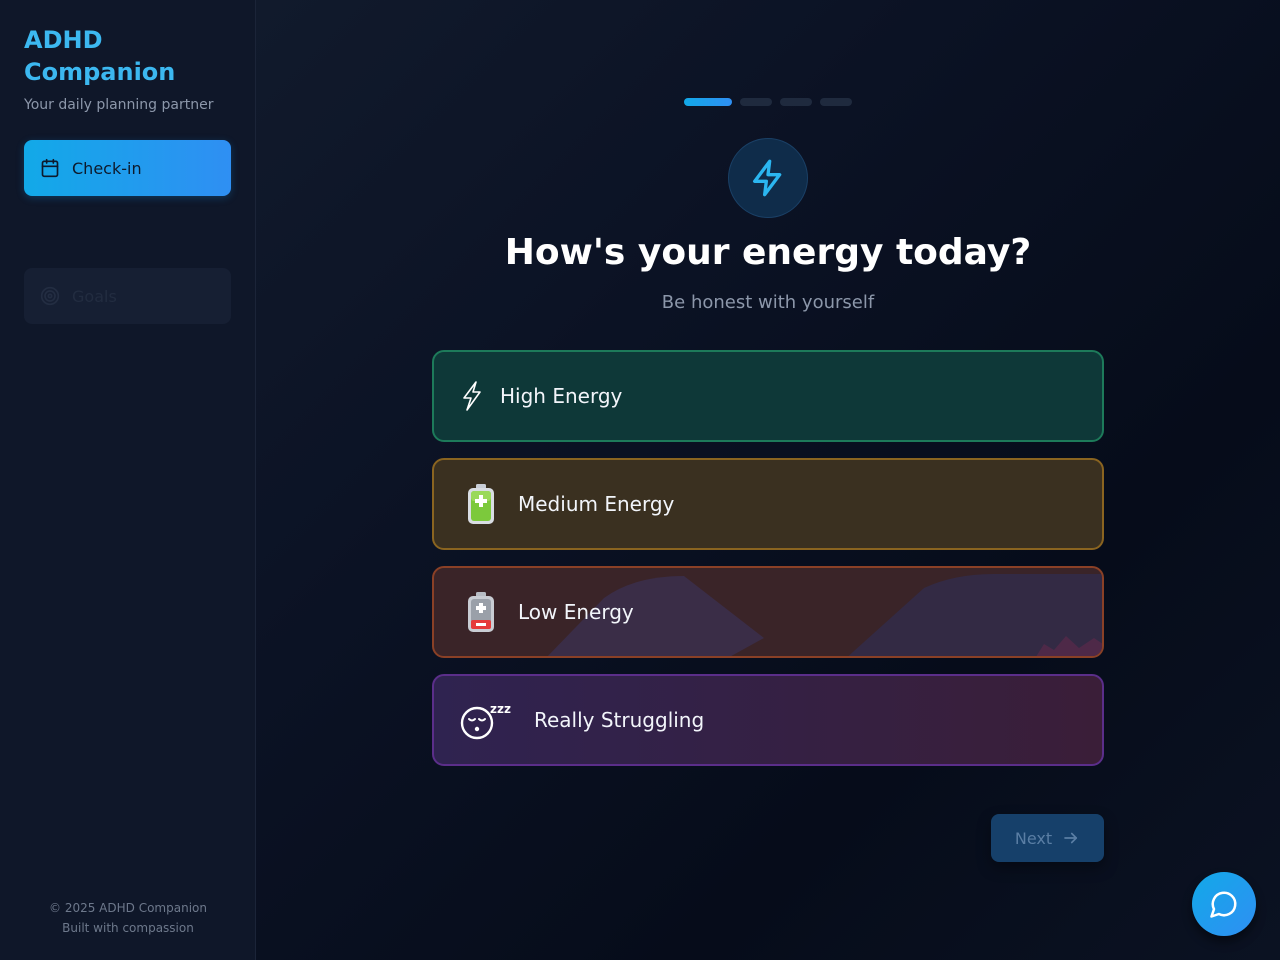  What do you see at coordinates (561, 396) in the screenshot?
I see `energy-option-label: High Energy` at bounding box center [561, 396].